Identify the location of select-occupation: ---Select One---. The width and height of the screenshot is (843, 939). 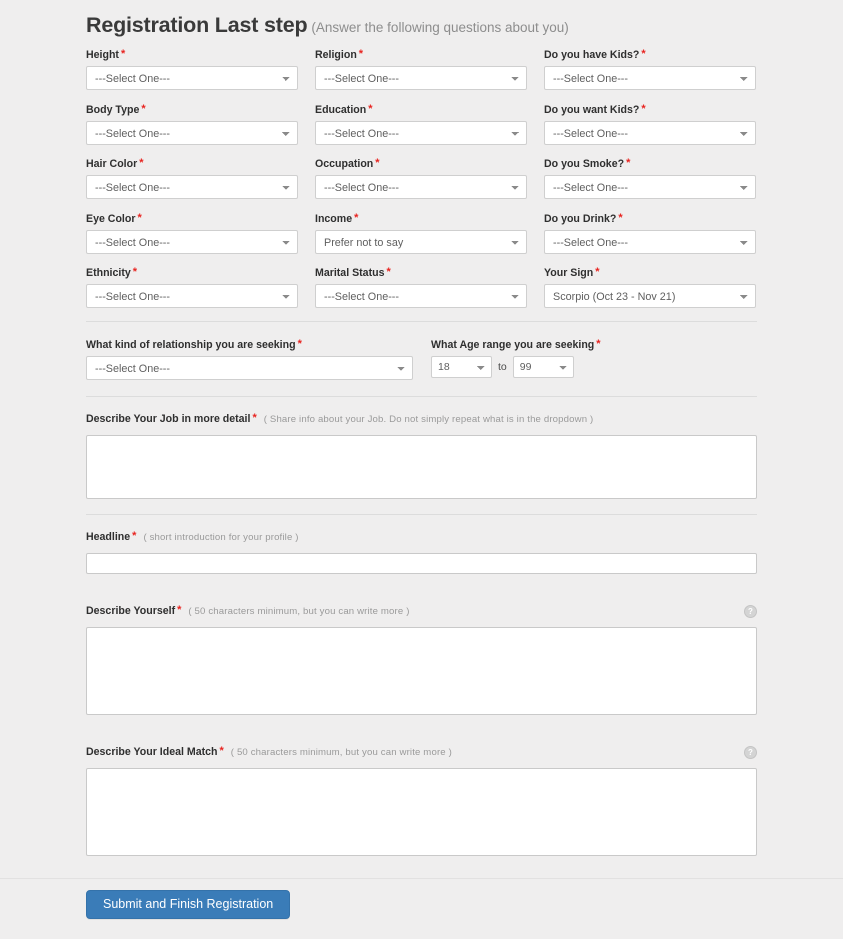
(421, 187).